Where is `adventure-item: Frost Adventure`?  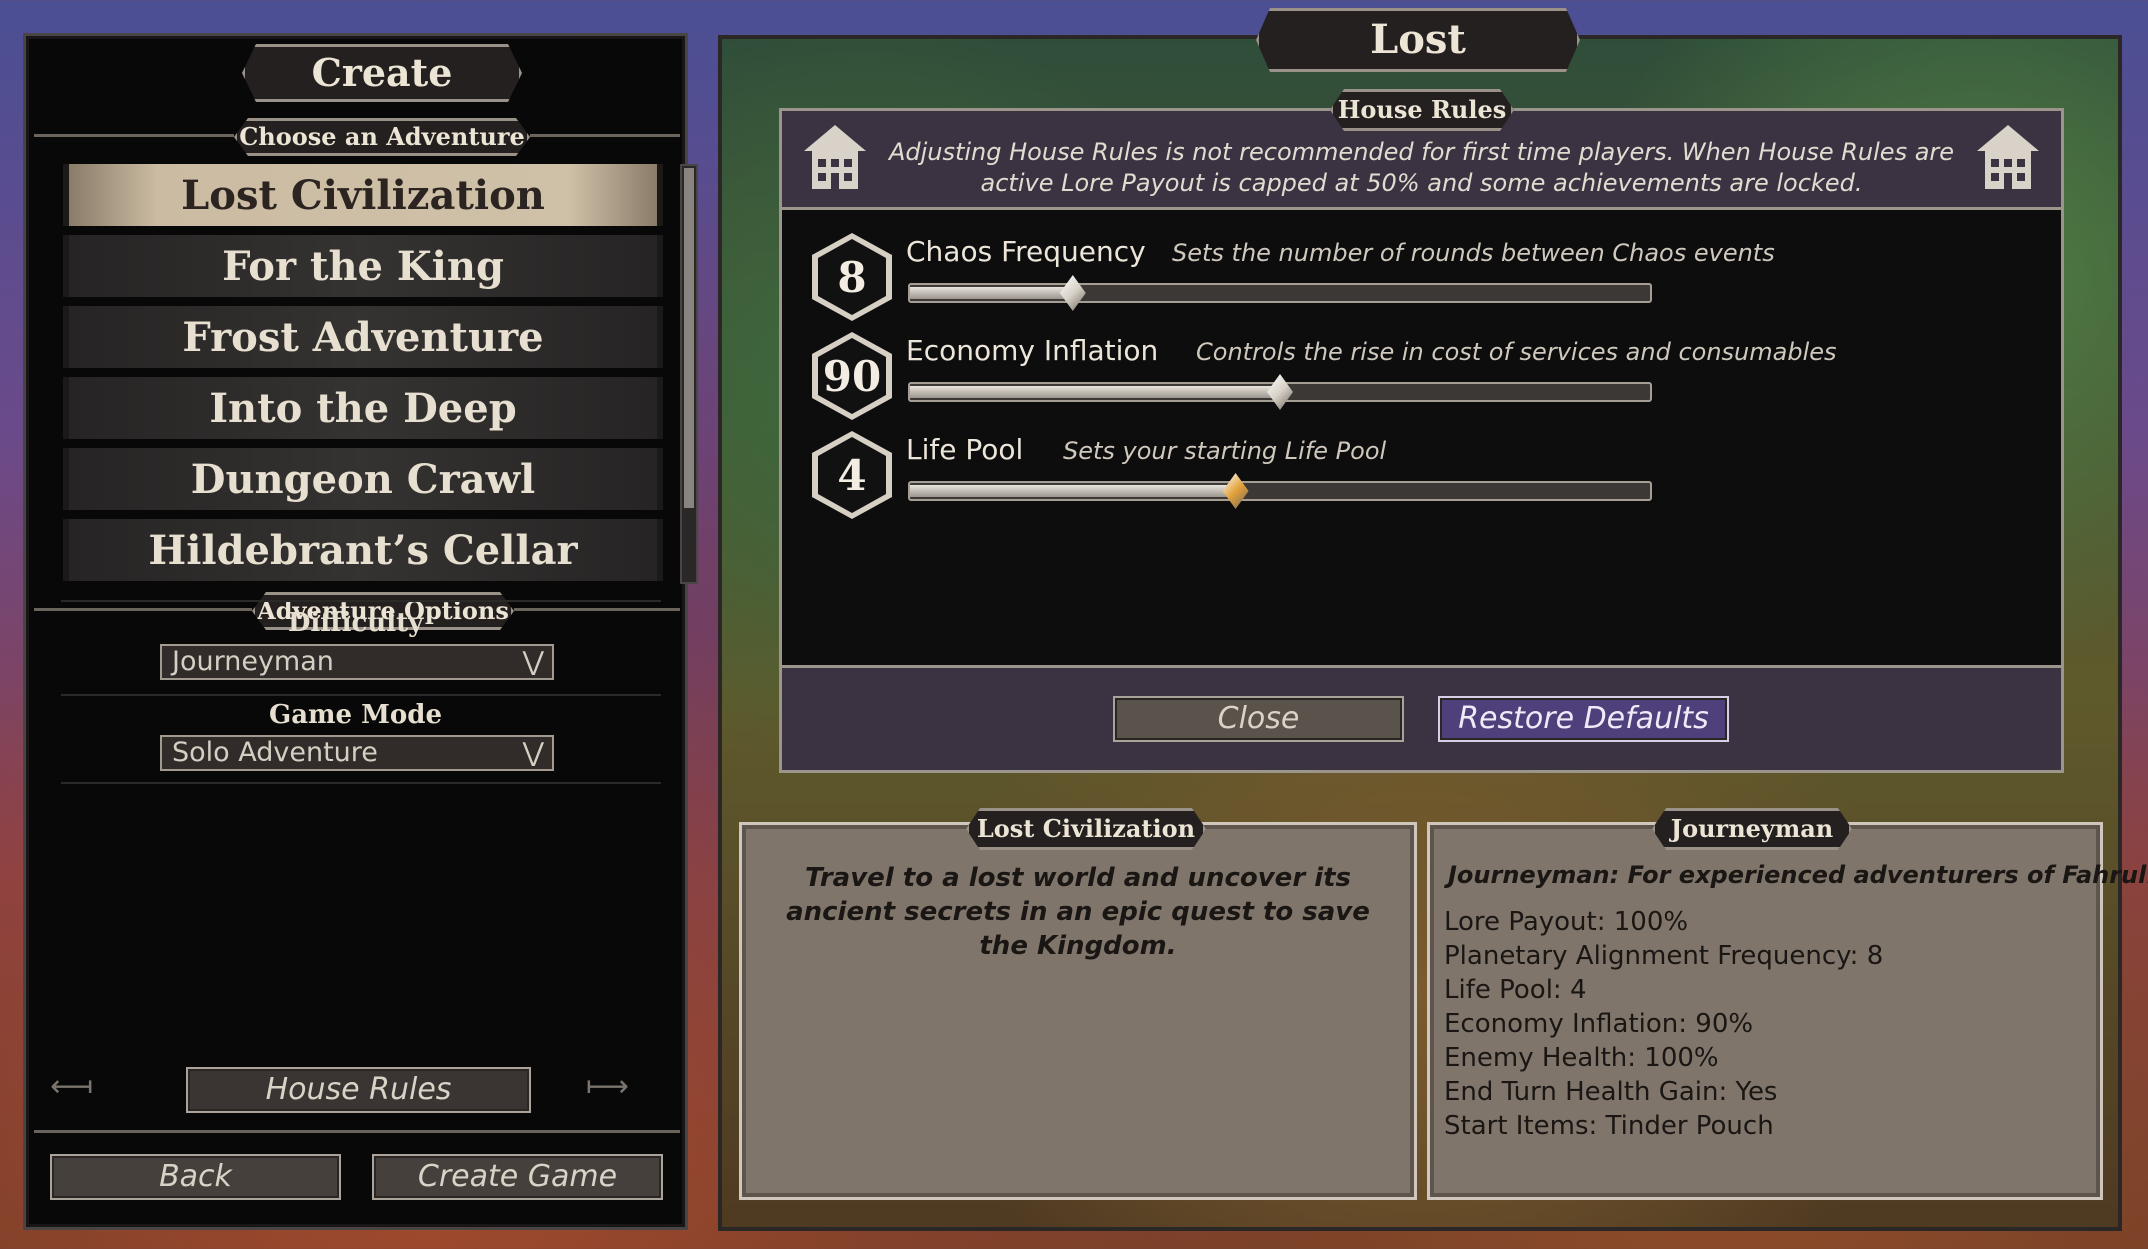
adventure-item: Frost Adventure is located at coordinates (363, 337).